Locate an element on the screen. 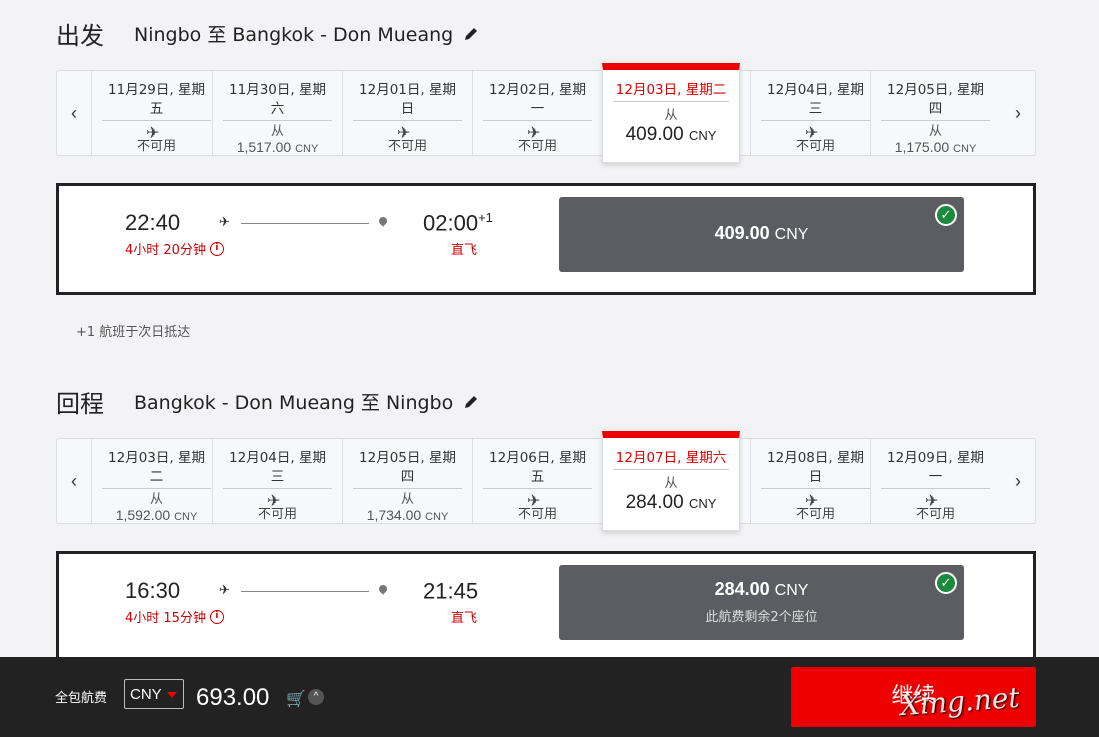 The width and height of the screenshot is (1099, 737). cart-icon: 🛒 is located at coordinates (296, 699).